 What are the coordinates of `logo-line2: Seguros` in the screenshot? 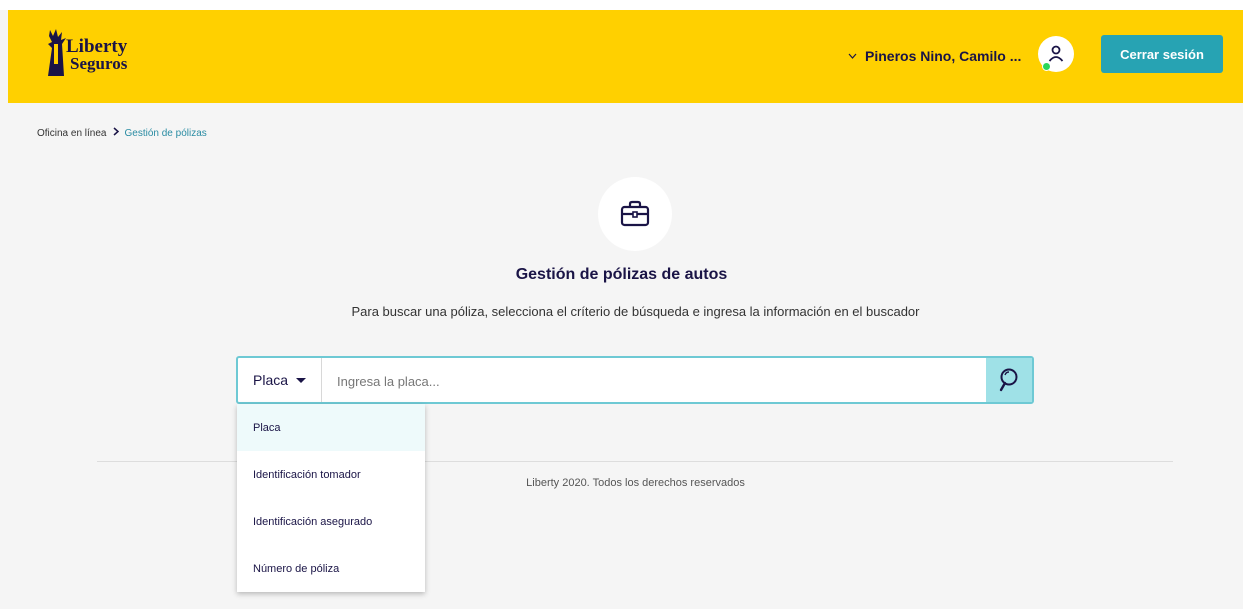 It's located at (99, 63).